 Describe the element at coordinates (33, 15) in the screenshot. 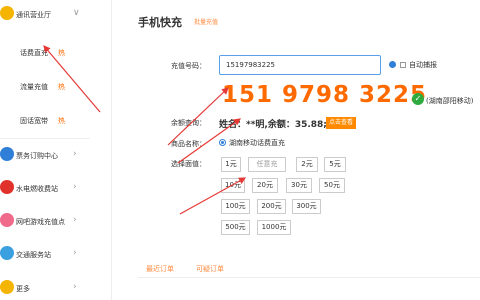

I see `sidebar-item-label: 通讯营业厅` at that location.